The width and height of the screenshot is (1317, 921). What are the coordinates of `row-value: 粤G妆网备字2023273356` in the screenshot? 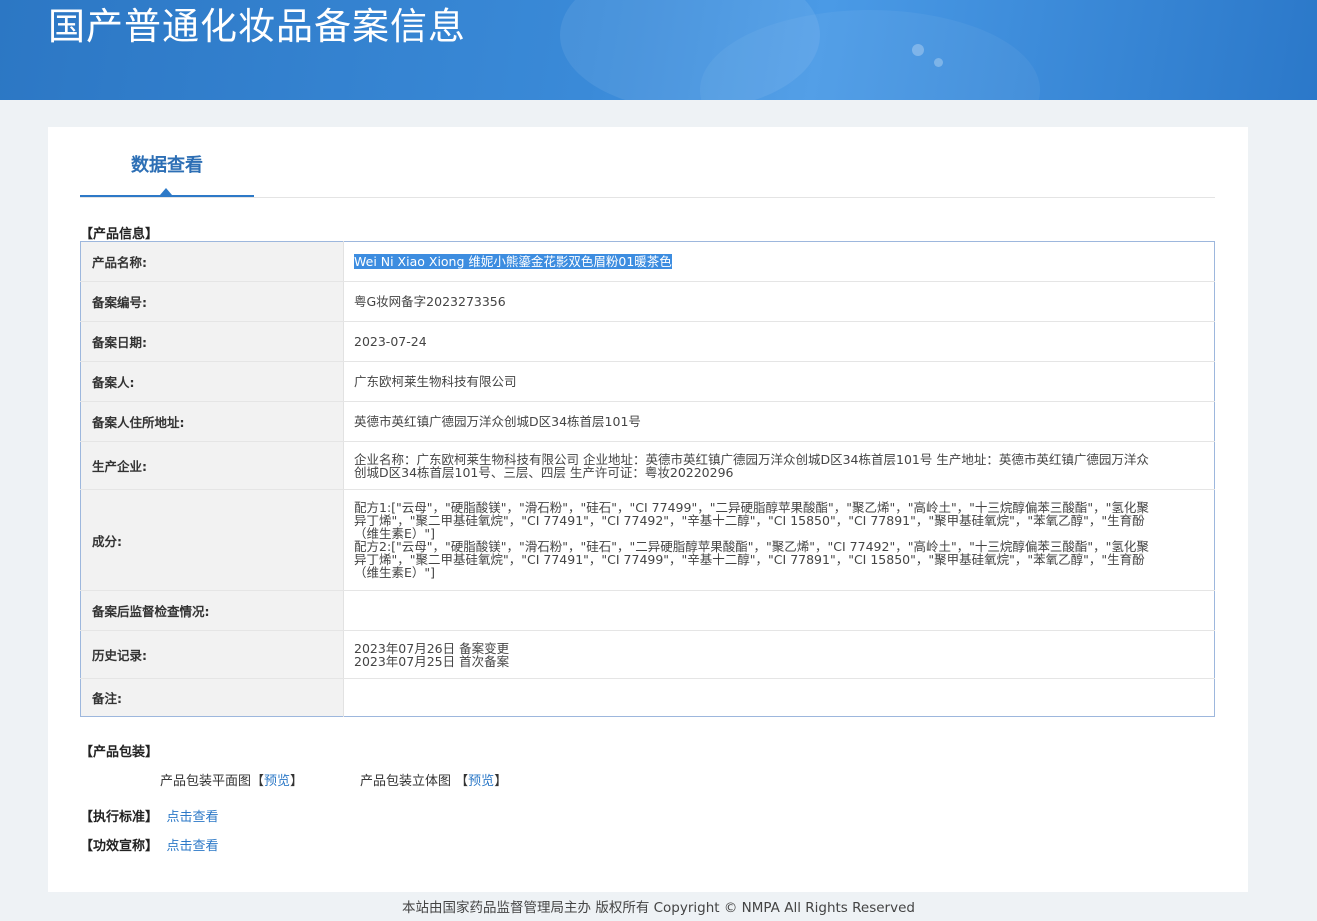 It's located at (779, 301).